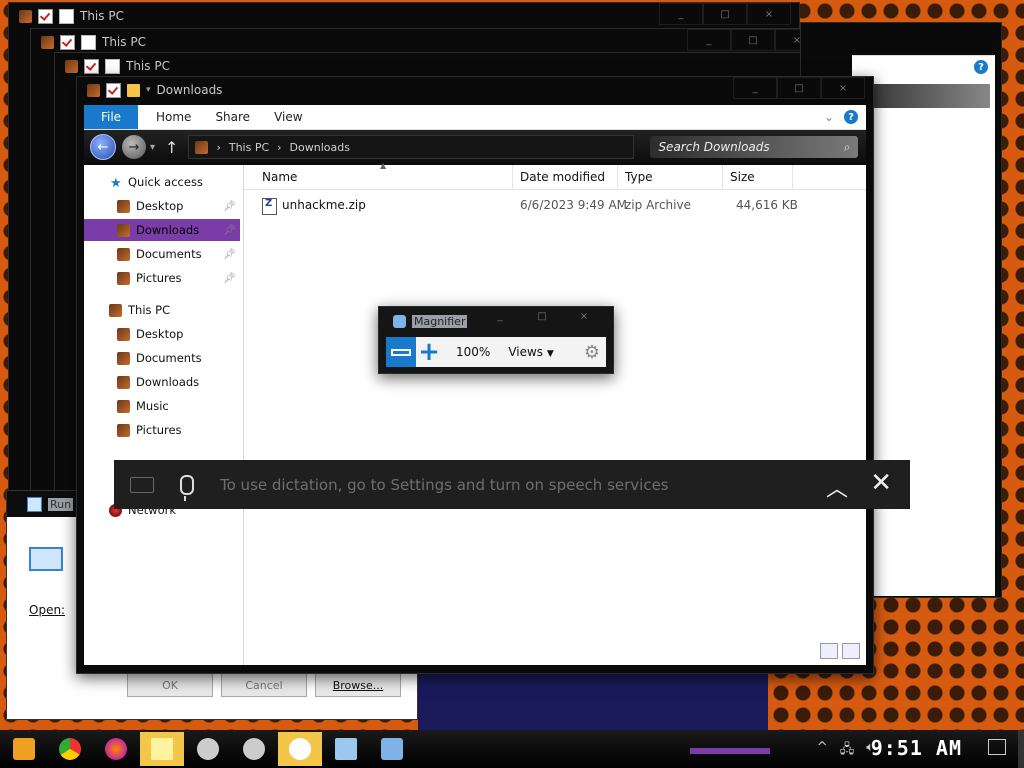 This screenshot has width=1024, height=768. Describe the element at coordinates (346, 749) in the screenshot. I see `taskbar-run` at that location.